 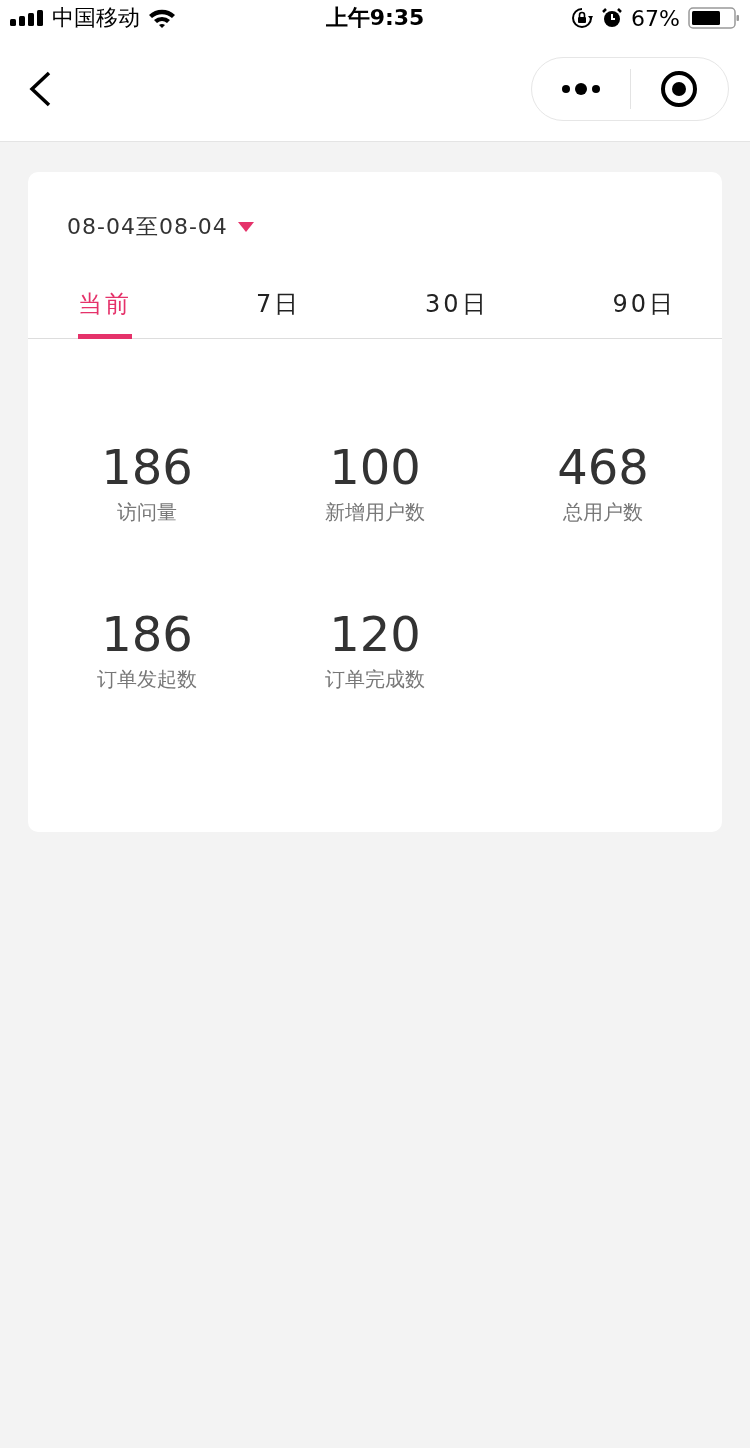 What do you see at coordinates (375, 679) in the screenshot?
I see `stat-label: 订单完成数` at bounding box center [375, 679].